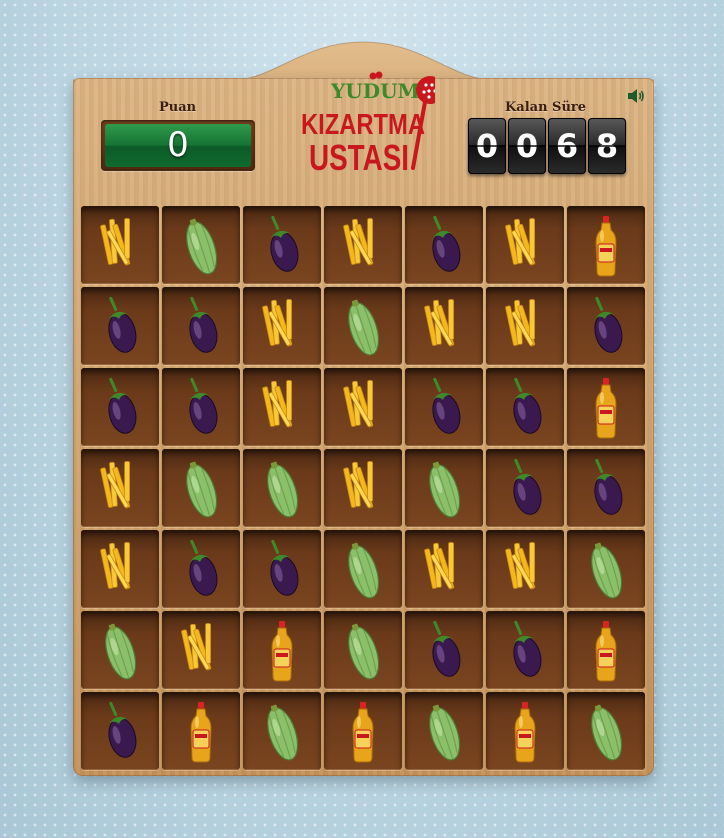  I want to click on speaker-icon, so click(636, 96).